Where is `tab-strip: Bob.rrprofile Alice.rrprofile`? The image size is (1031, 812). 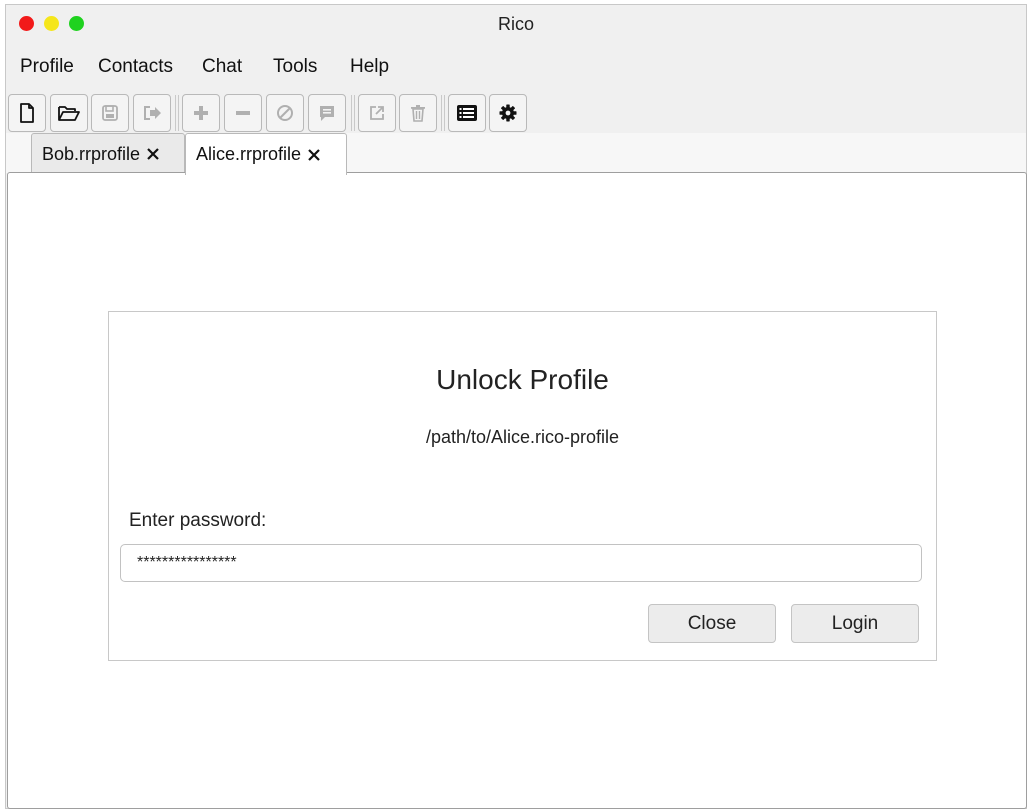 tab-strip: Bob.rrprofile Alice.rrprofile is located at coordinates (516, 154).